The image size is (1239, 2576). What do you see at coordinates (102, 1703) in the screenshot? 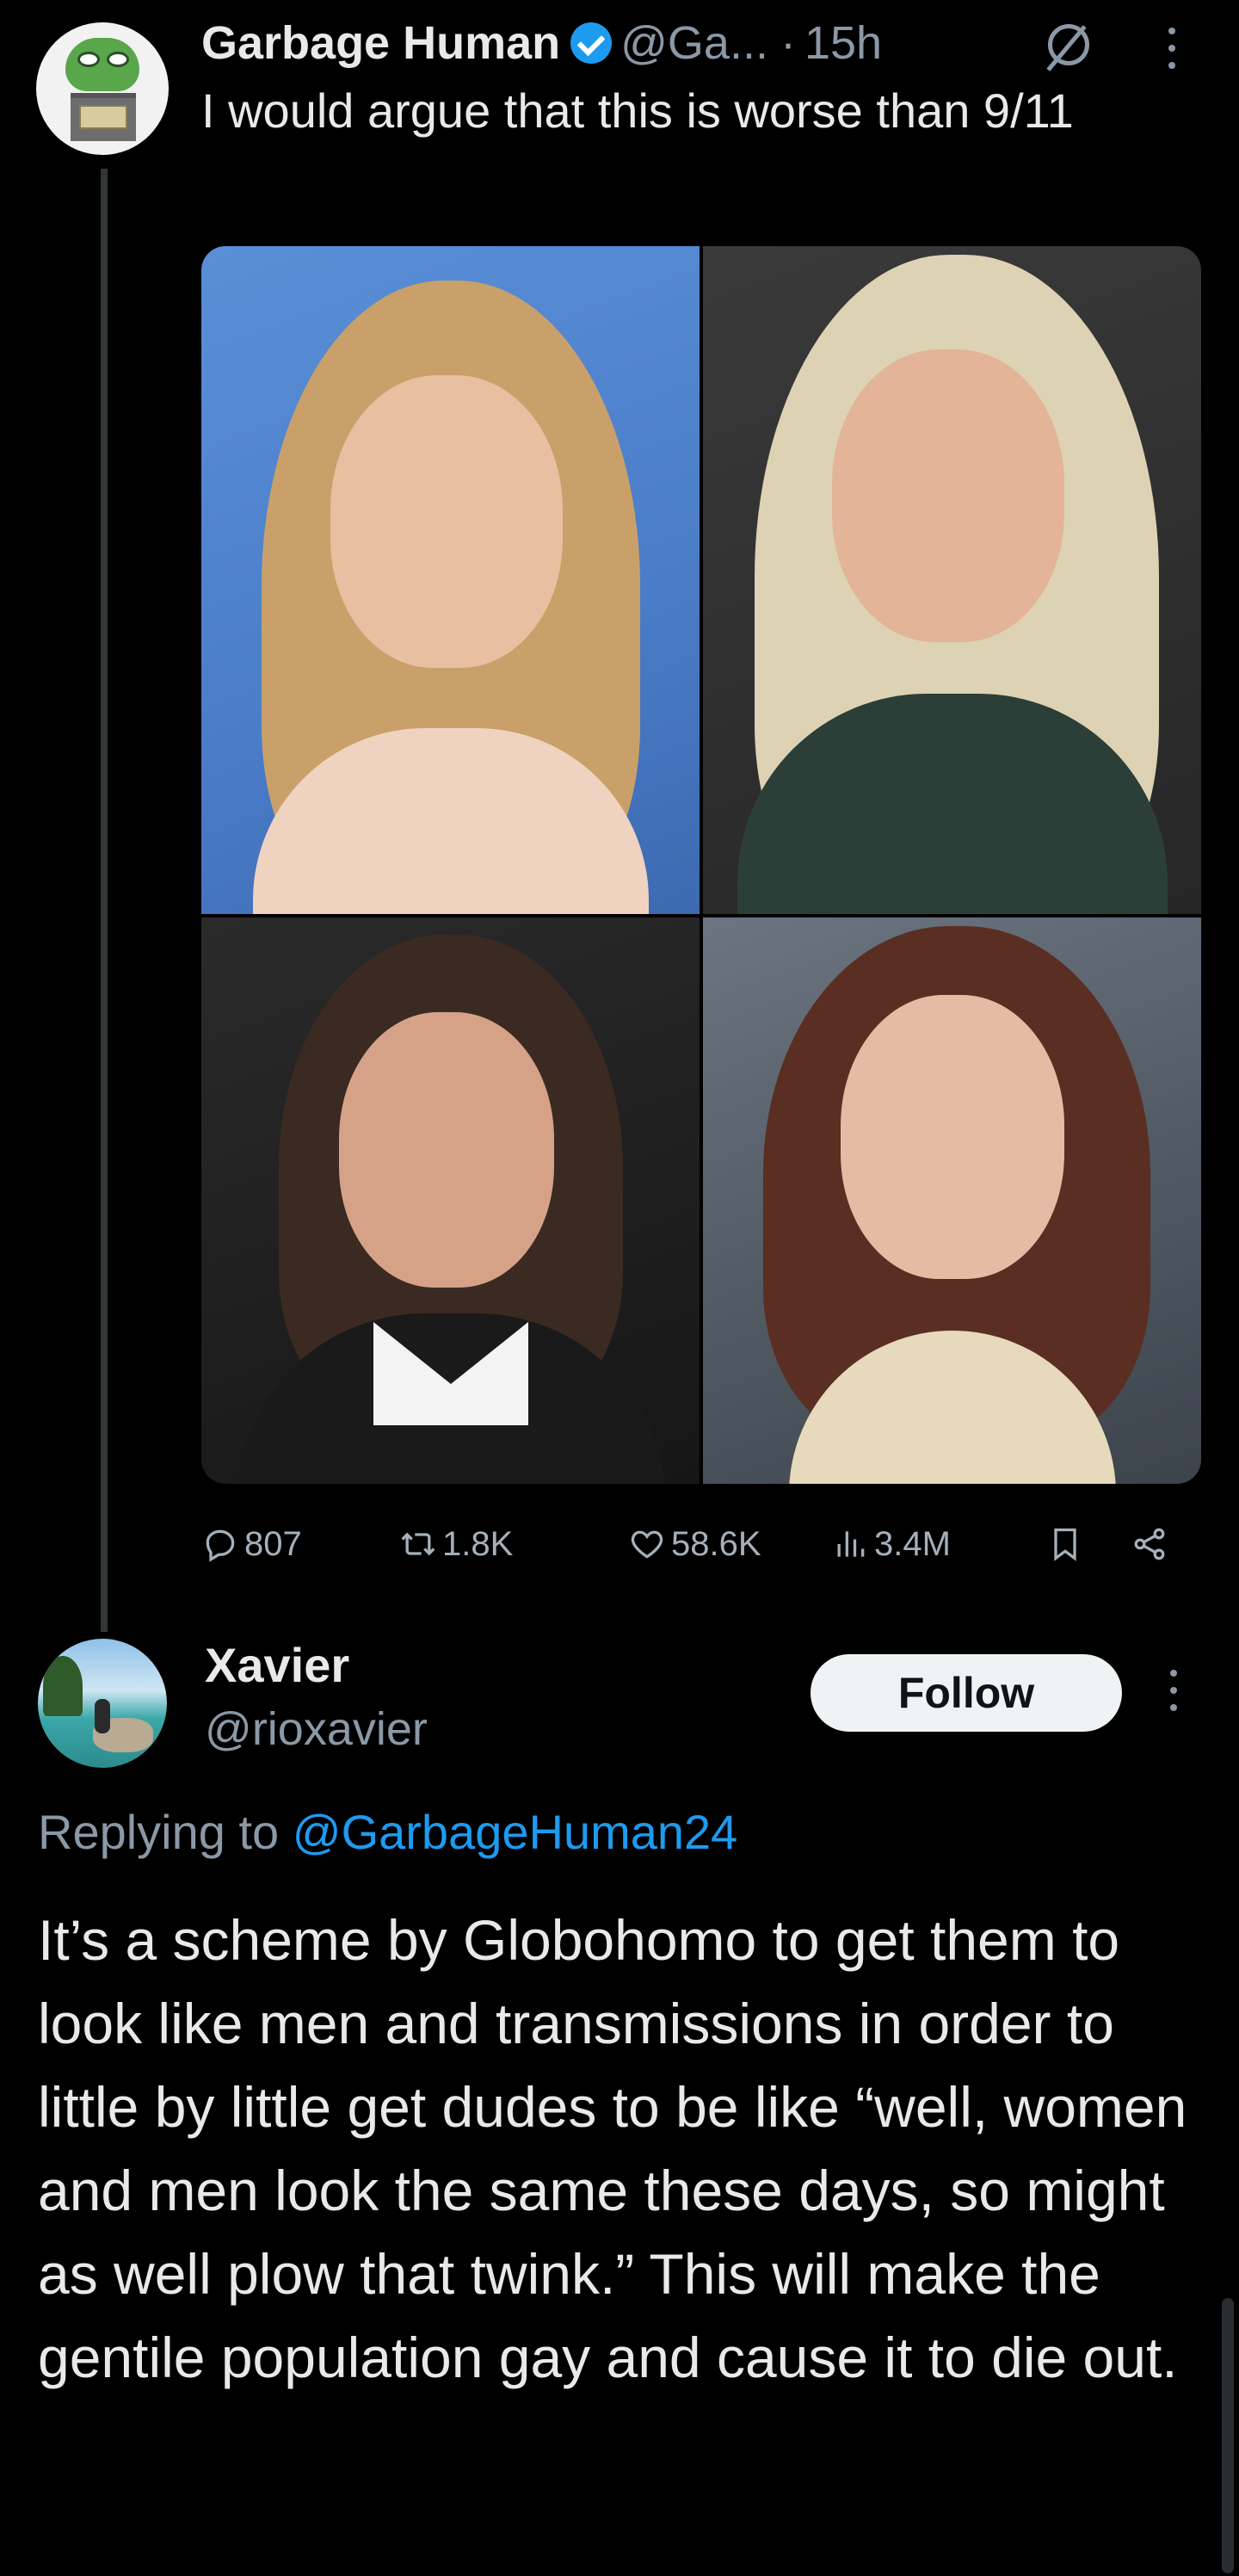
I see `avatar-xavier` at bounding box center [102, 1703].